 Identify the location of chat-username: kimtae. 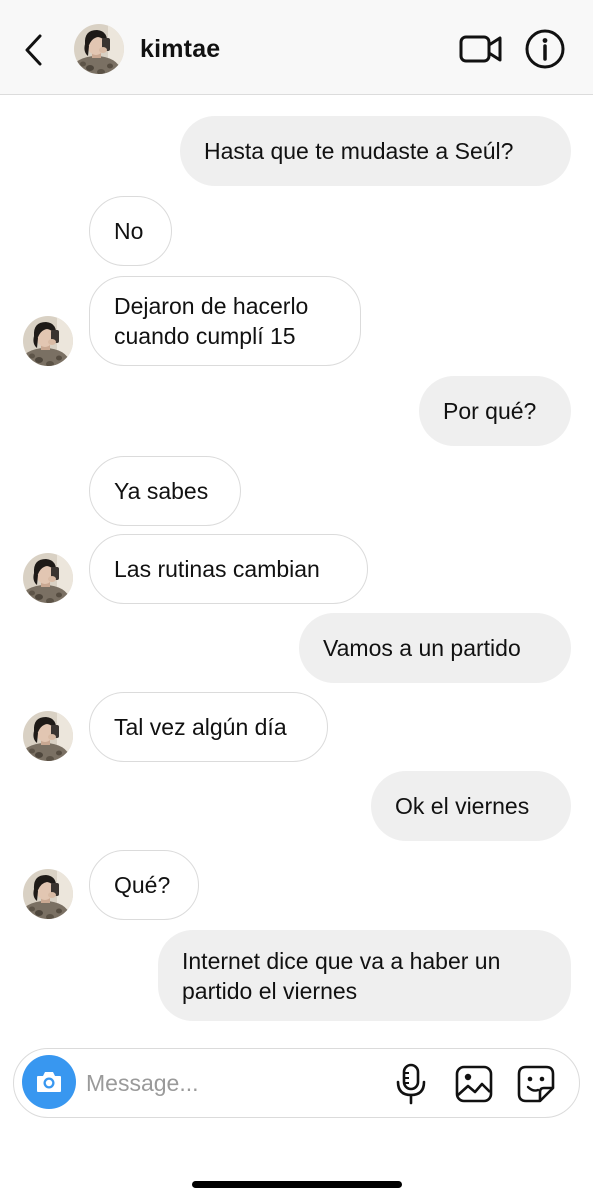
(180, 49).